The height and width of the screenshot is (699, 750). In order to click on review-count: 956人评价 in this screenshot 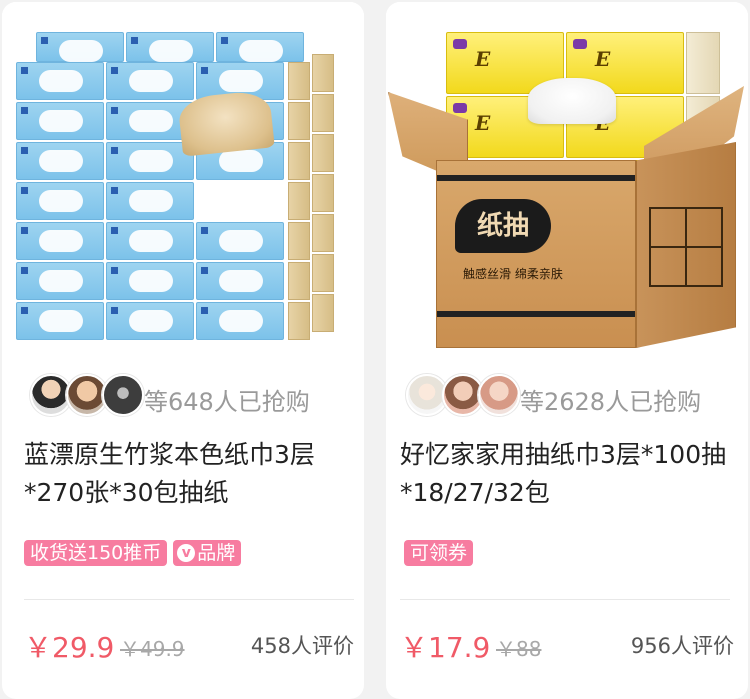, I will do `click(682, 645)`.